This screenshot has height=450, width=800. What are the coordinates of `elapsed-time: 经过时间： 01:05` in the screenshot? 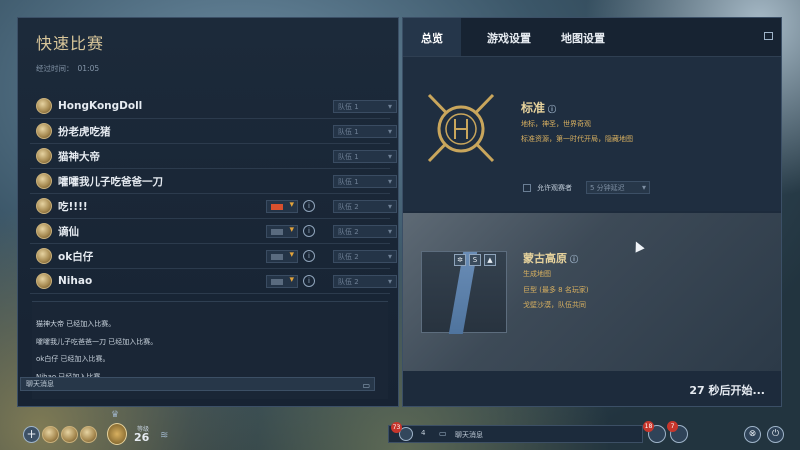 It's located at (67, 68).